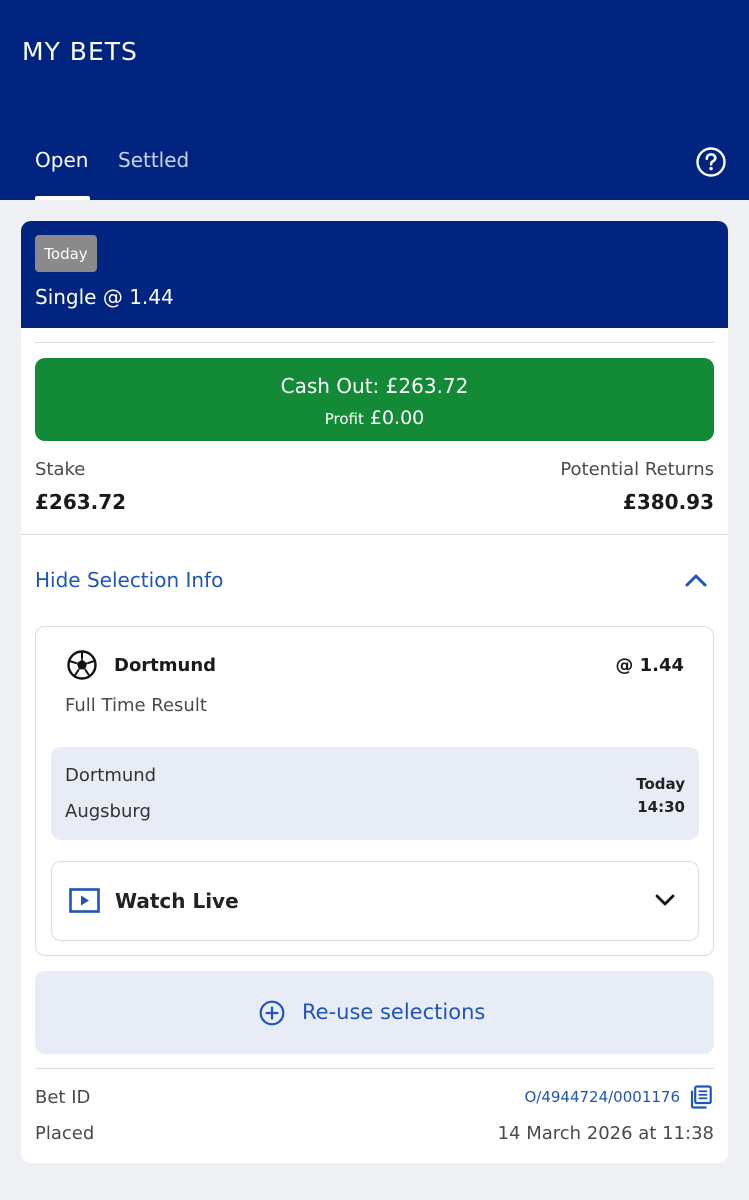  I want to click on bet-card-header: Today Single @ 1.44, so click(374, 274).